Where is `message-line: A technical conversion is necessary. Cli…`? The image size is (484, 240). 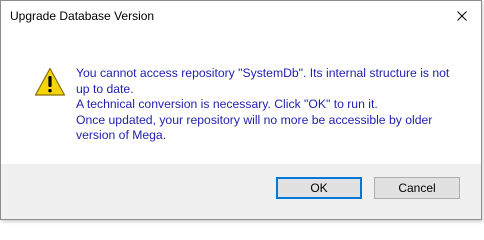 message-line: A technical conversion is necessary. Cli… is located at coordinates (227, 104).